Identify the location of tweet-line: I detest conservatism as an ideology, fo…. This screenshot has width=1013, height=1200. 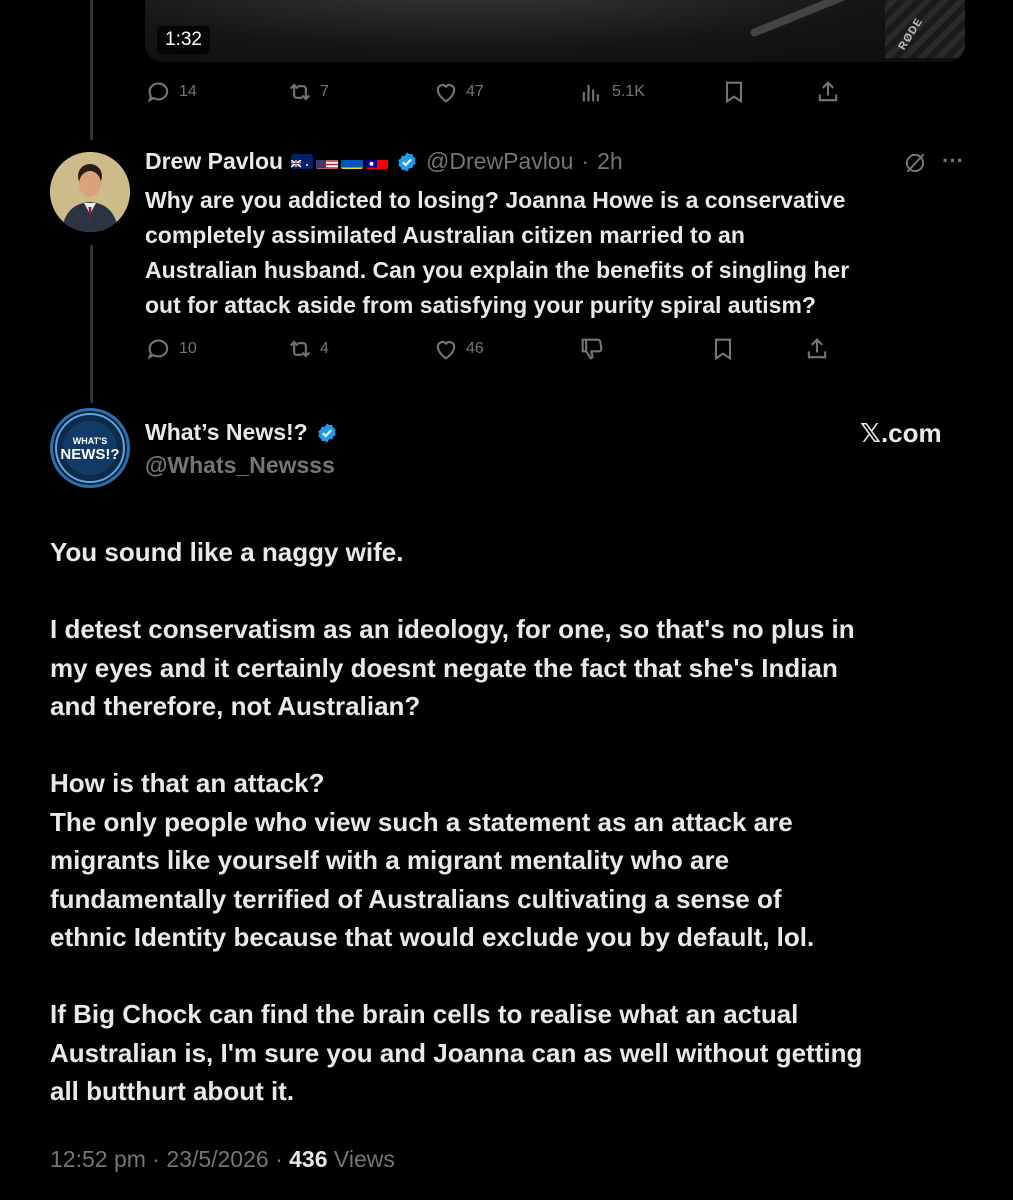
(452, 629).